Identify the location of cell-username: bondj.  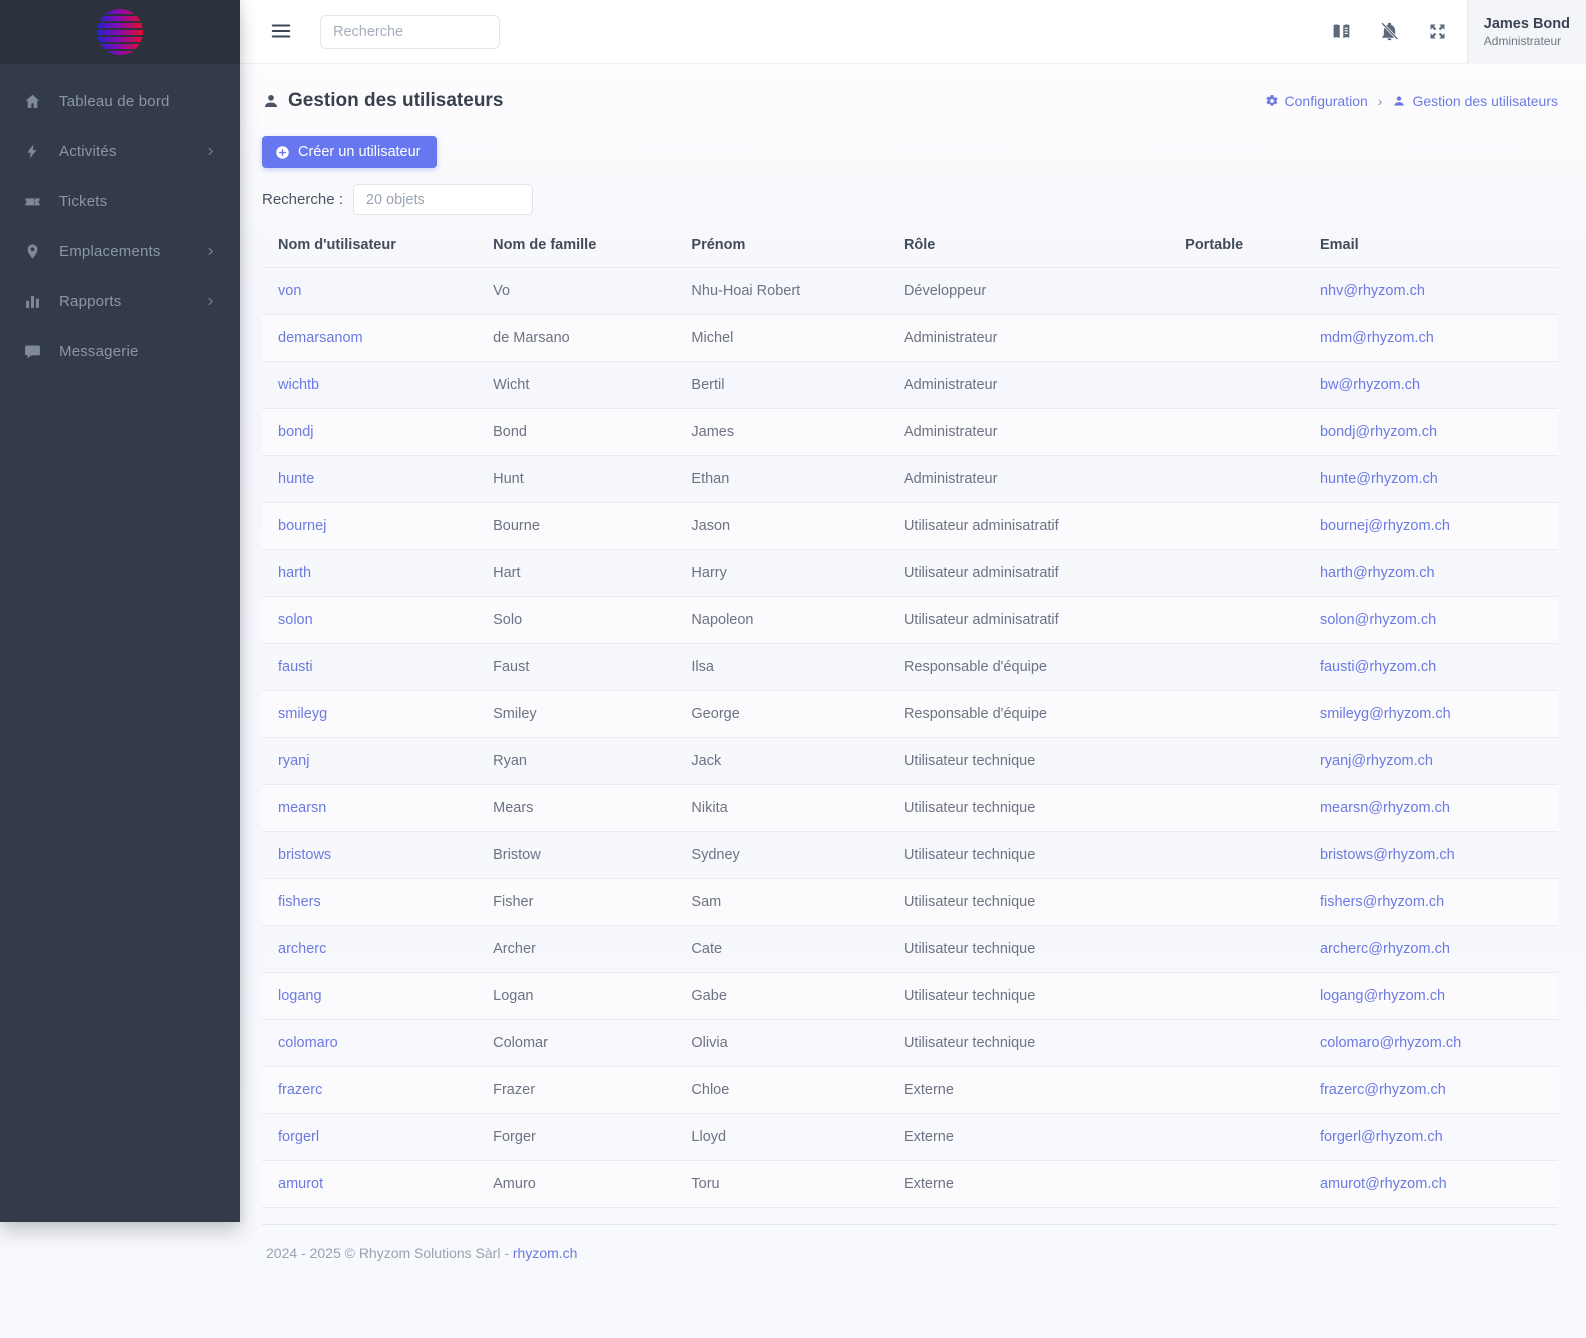
(370, 432).